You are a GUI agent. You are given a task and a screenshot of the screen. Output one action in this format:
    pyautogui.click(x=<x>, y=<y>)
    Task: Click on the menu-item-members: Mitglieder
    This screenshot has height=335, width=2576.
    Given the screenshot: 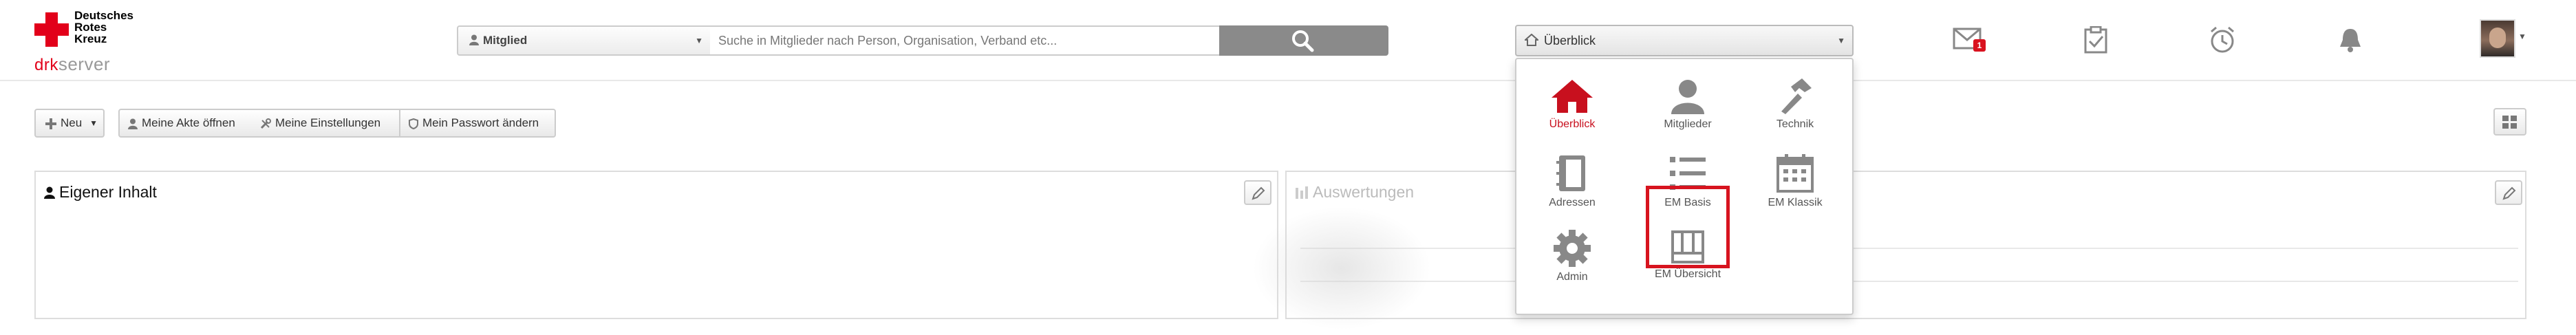 What is the action you would take?
    pyautogui.click(x=1687, y=113)
    